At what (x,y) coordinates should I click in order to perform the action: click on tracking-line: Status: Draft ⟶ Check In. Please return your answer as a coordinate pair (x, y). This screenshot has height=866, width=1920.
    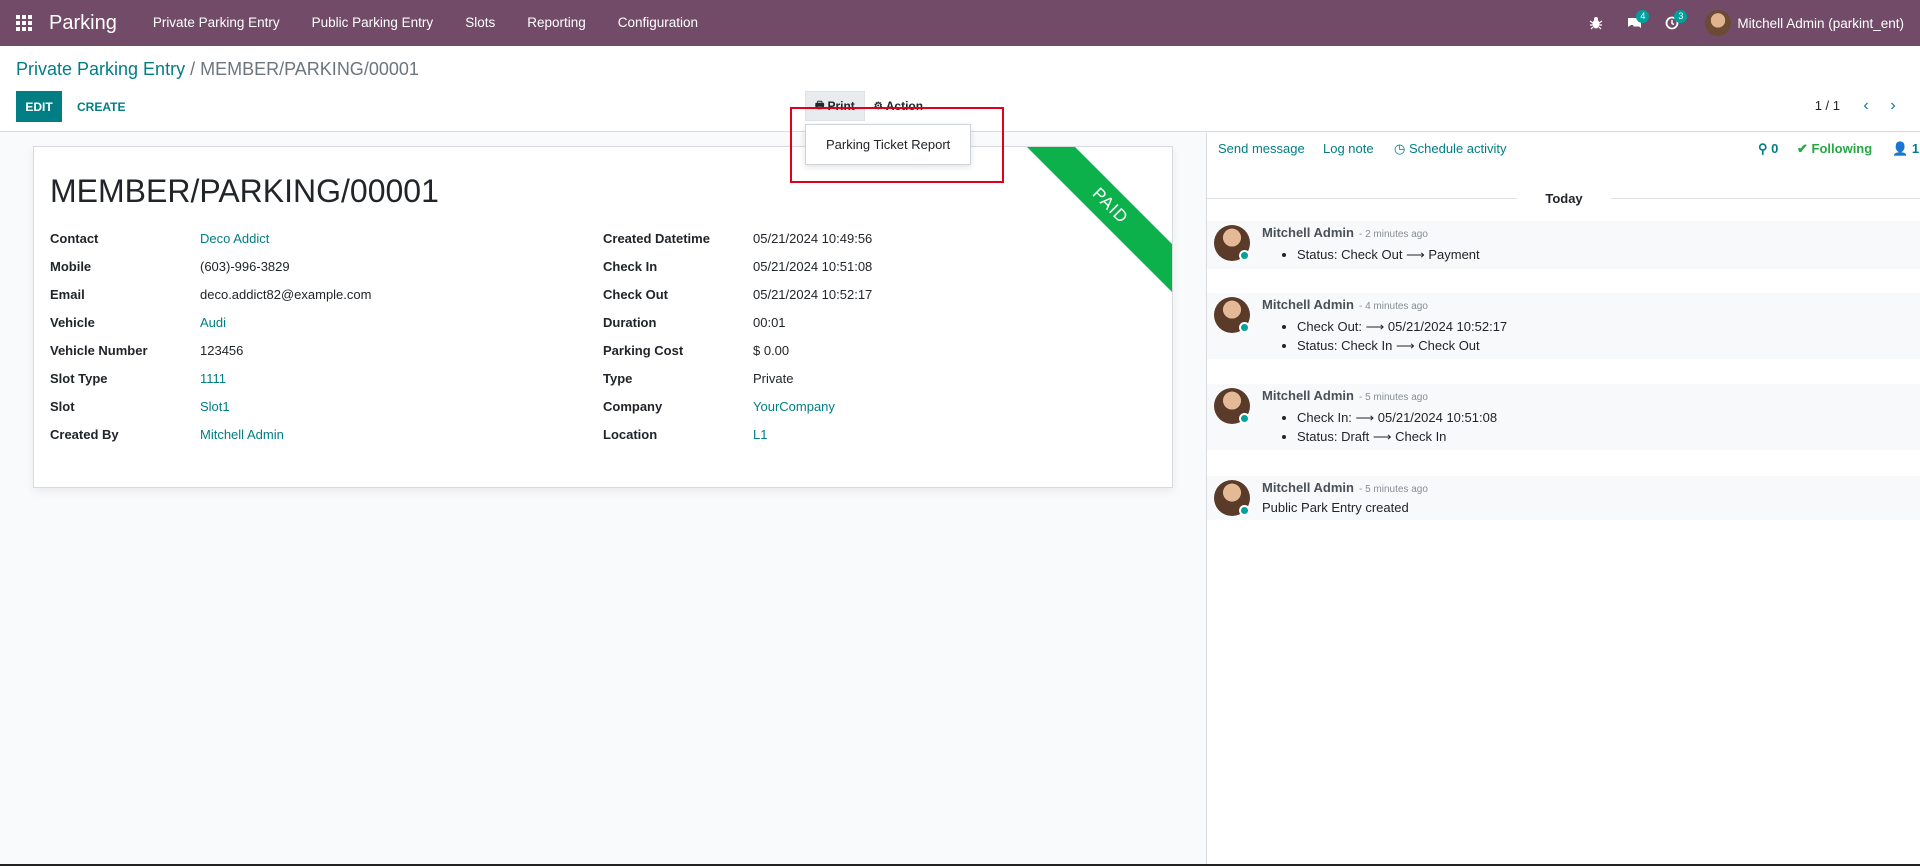
    Looking at the image, I should click on (1397, 436).